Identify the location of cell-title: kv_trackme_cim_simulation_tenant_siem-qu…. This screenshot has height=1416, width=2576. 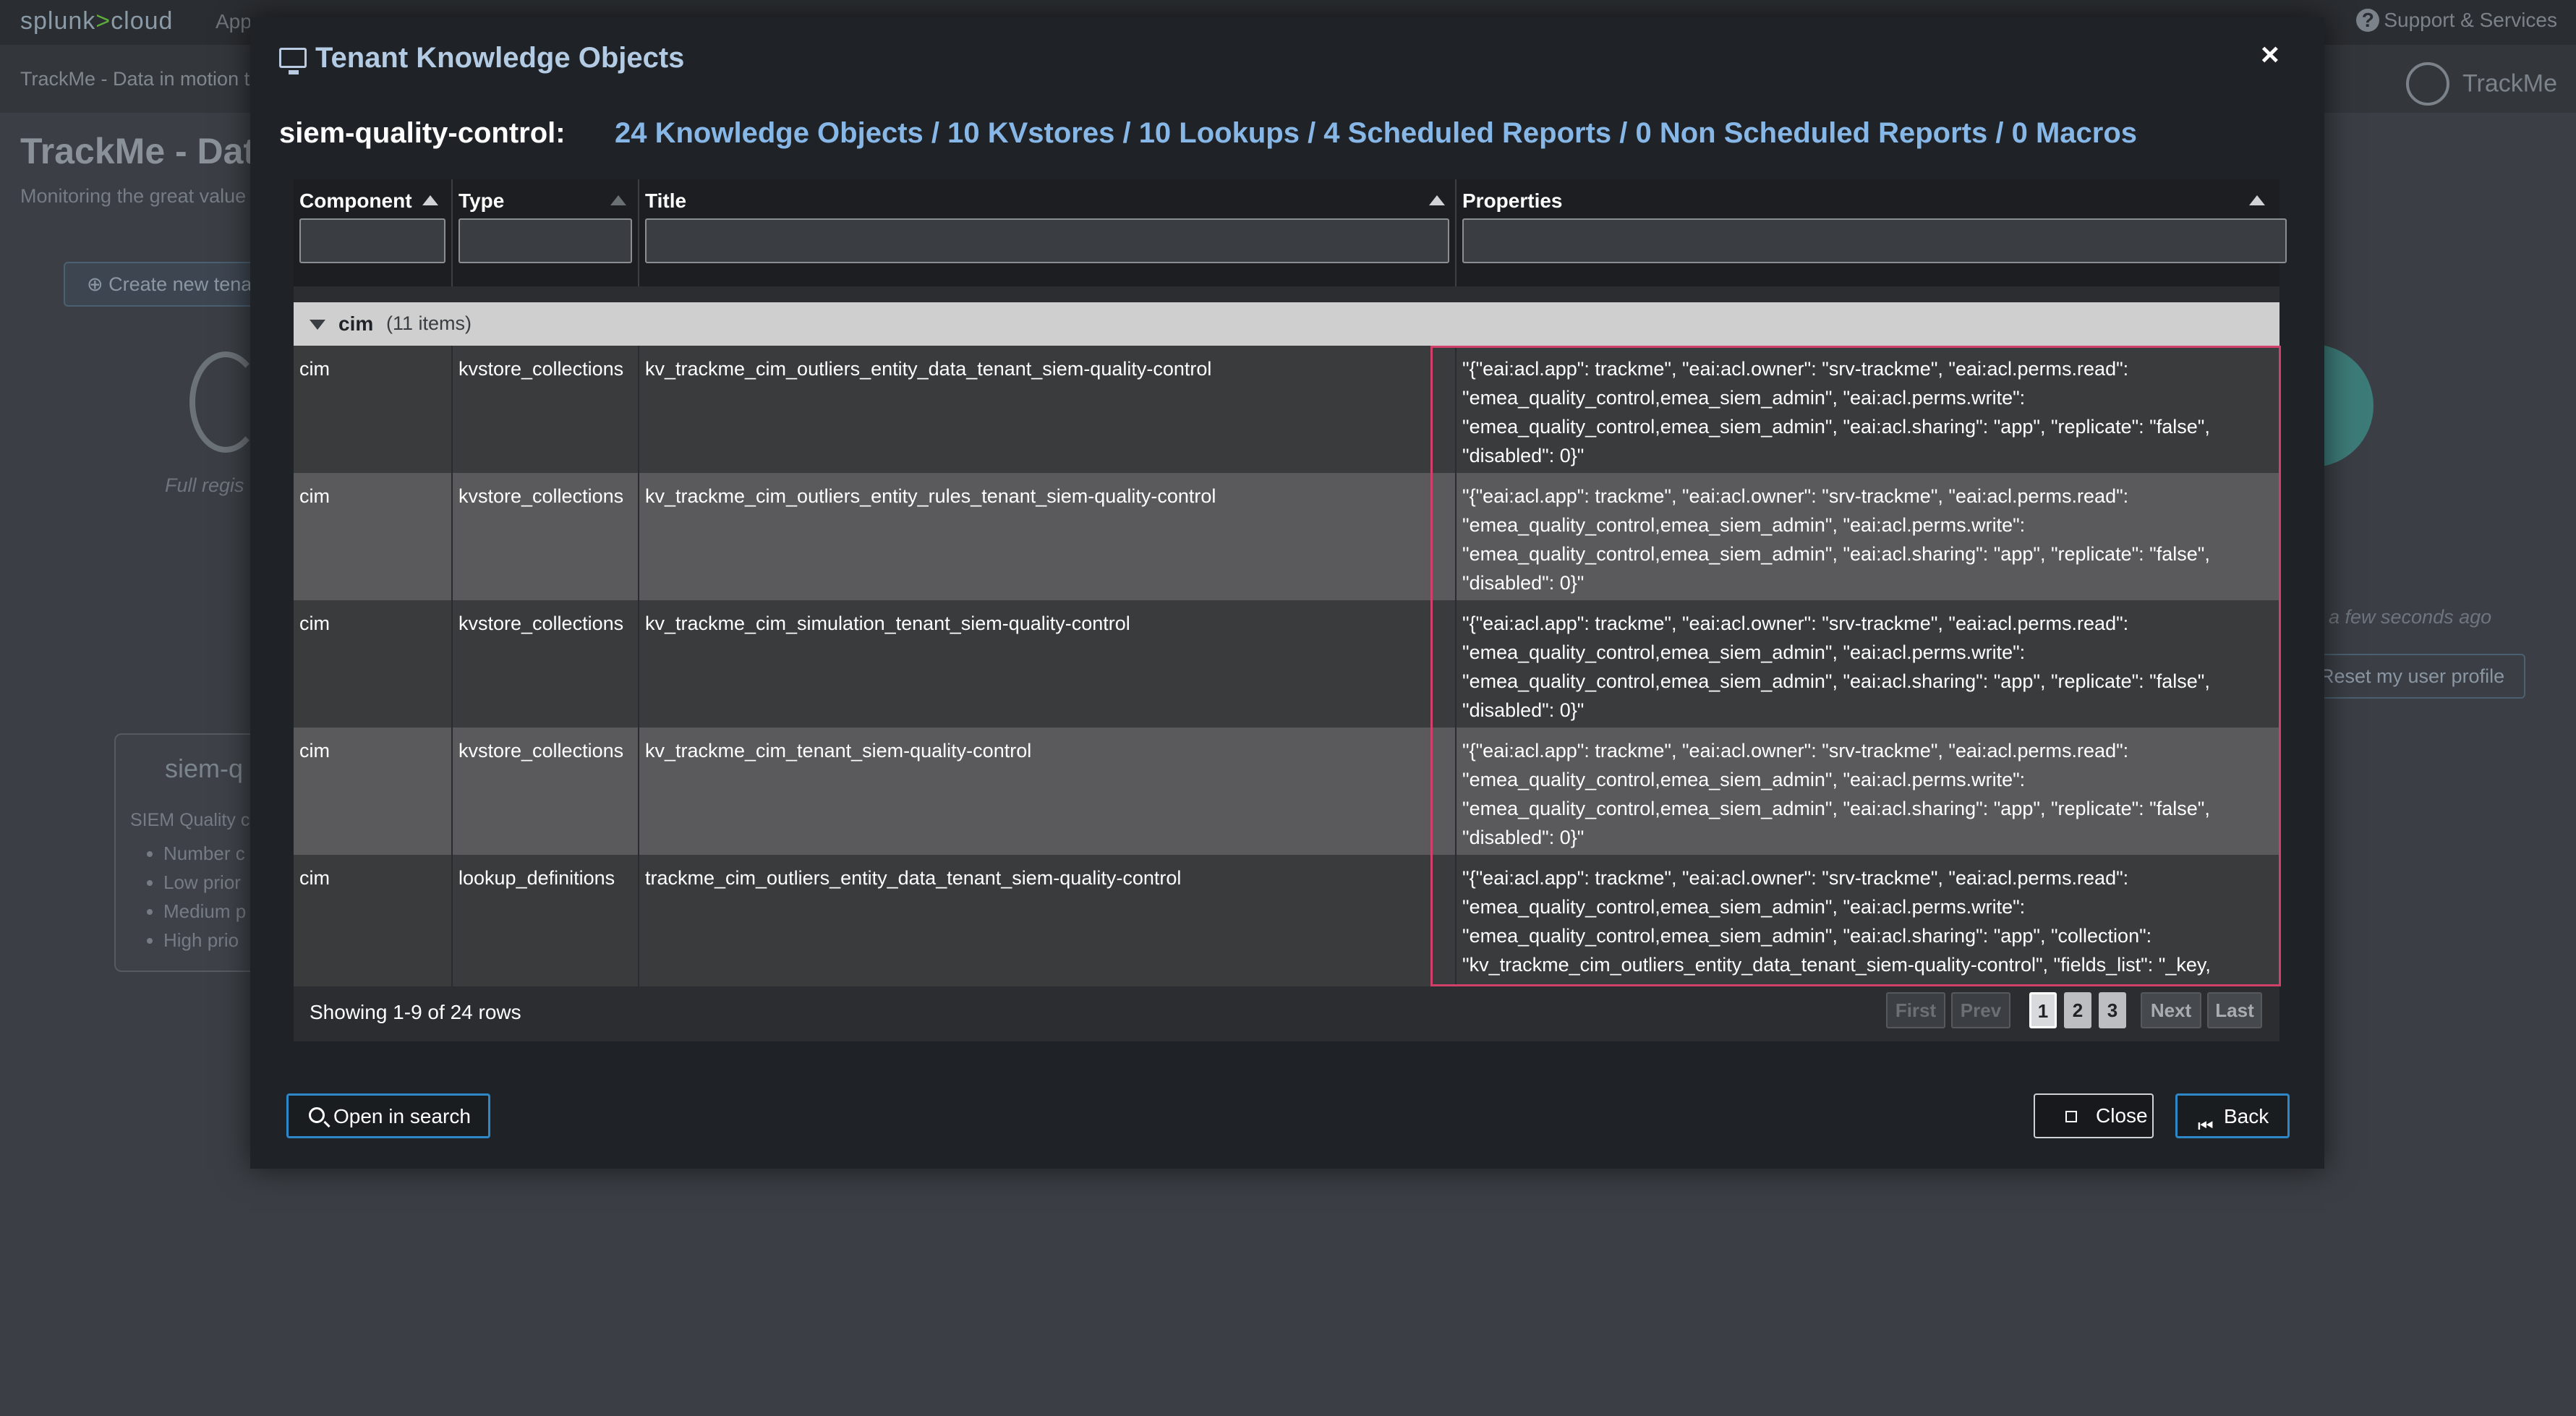
(1048, 664).